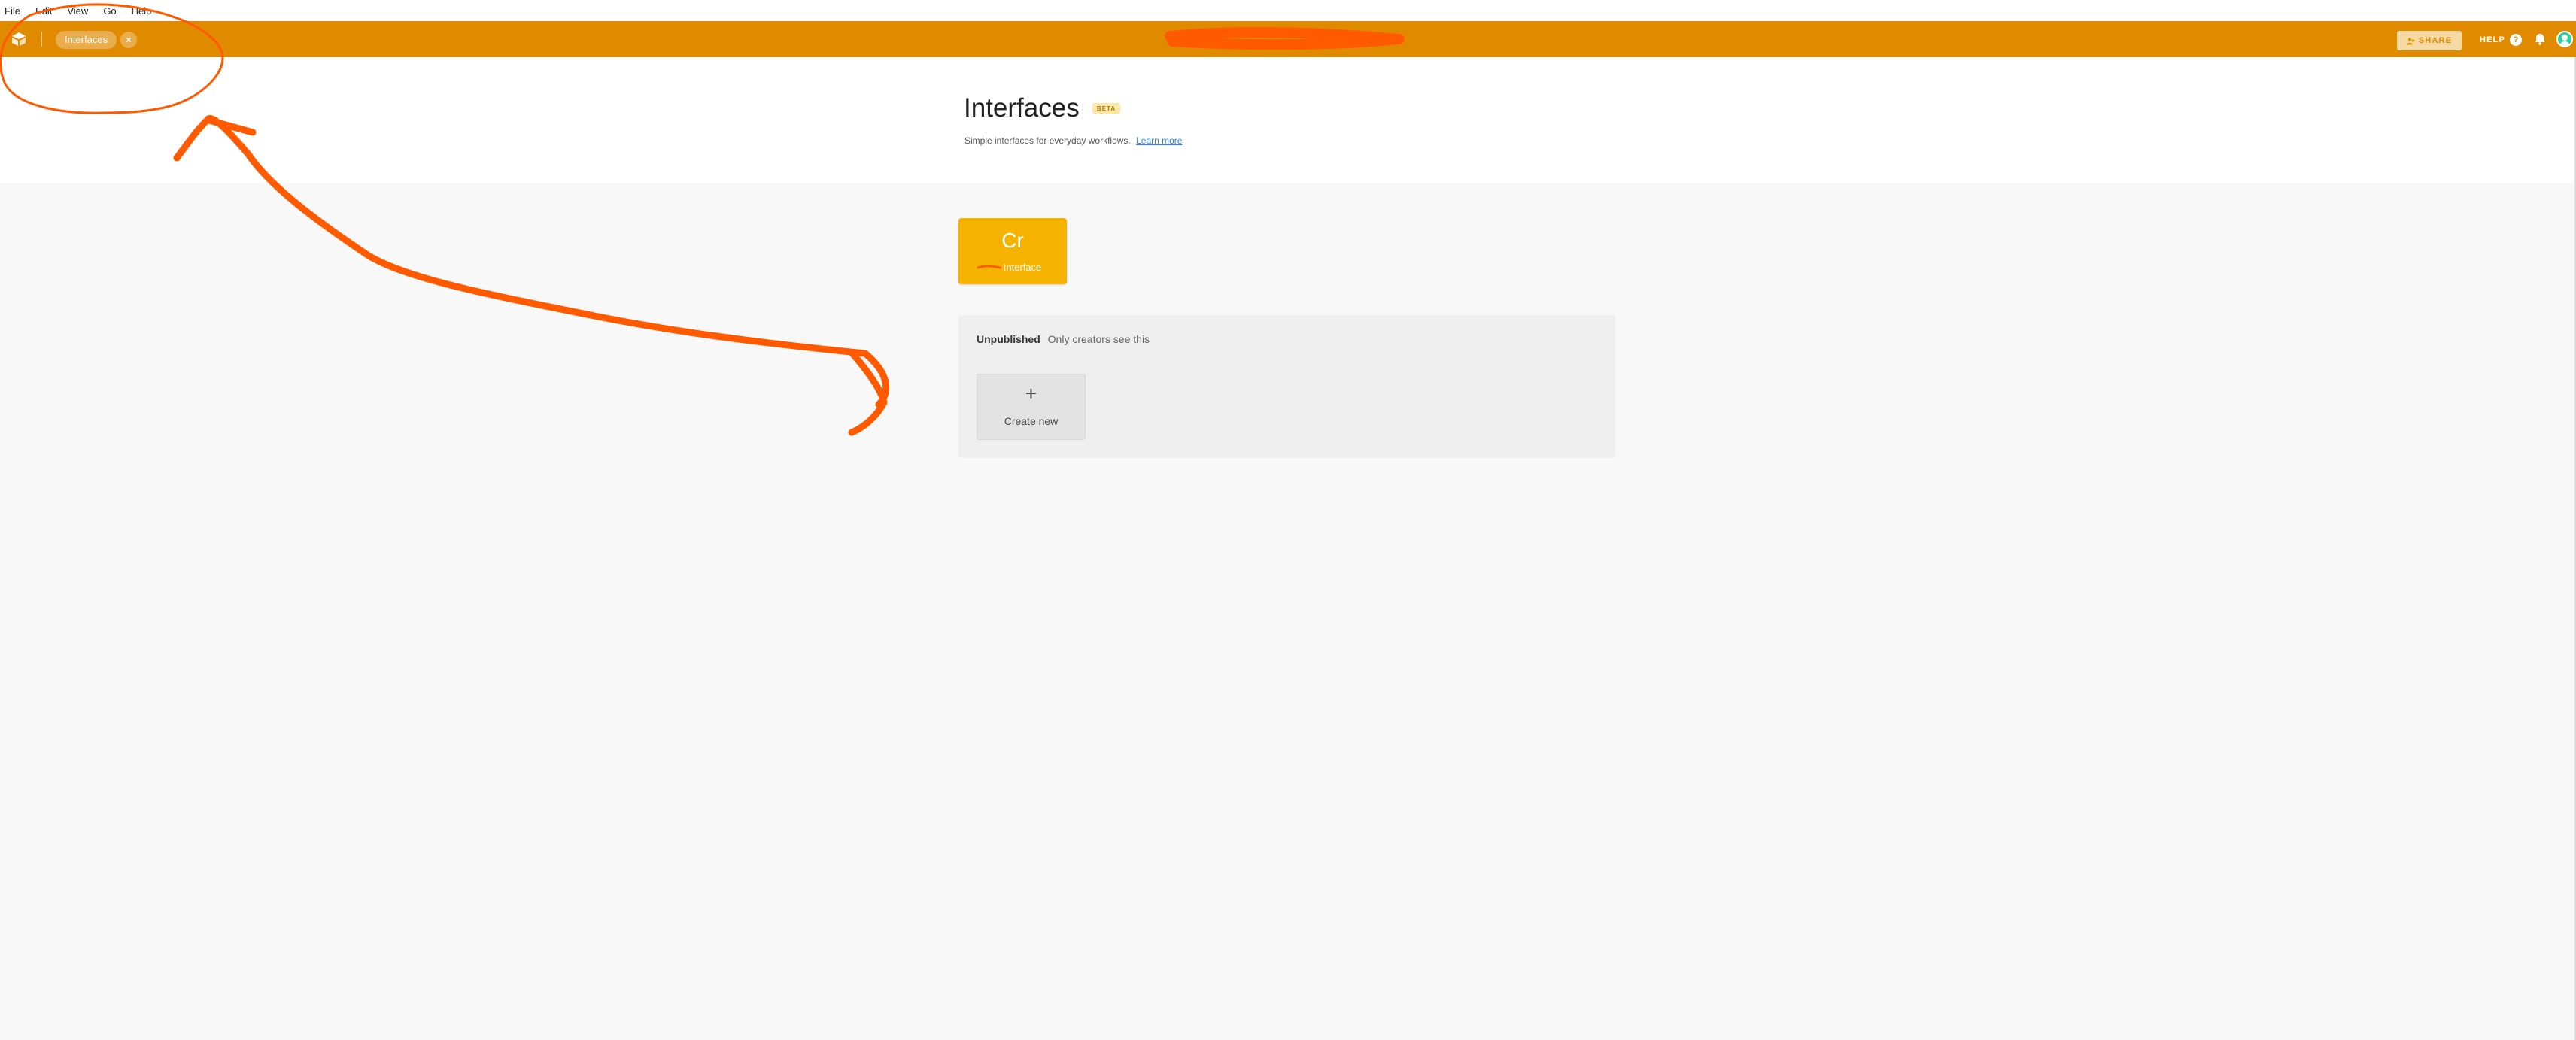 This screenshot has height=1040, width=2576. I want to click on unpublished-heading: Unpublished Only creators see this, so click(1064, 339).